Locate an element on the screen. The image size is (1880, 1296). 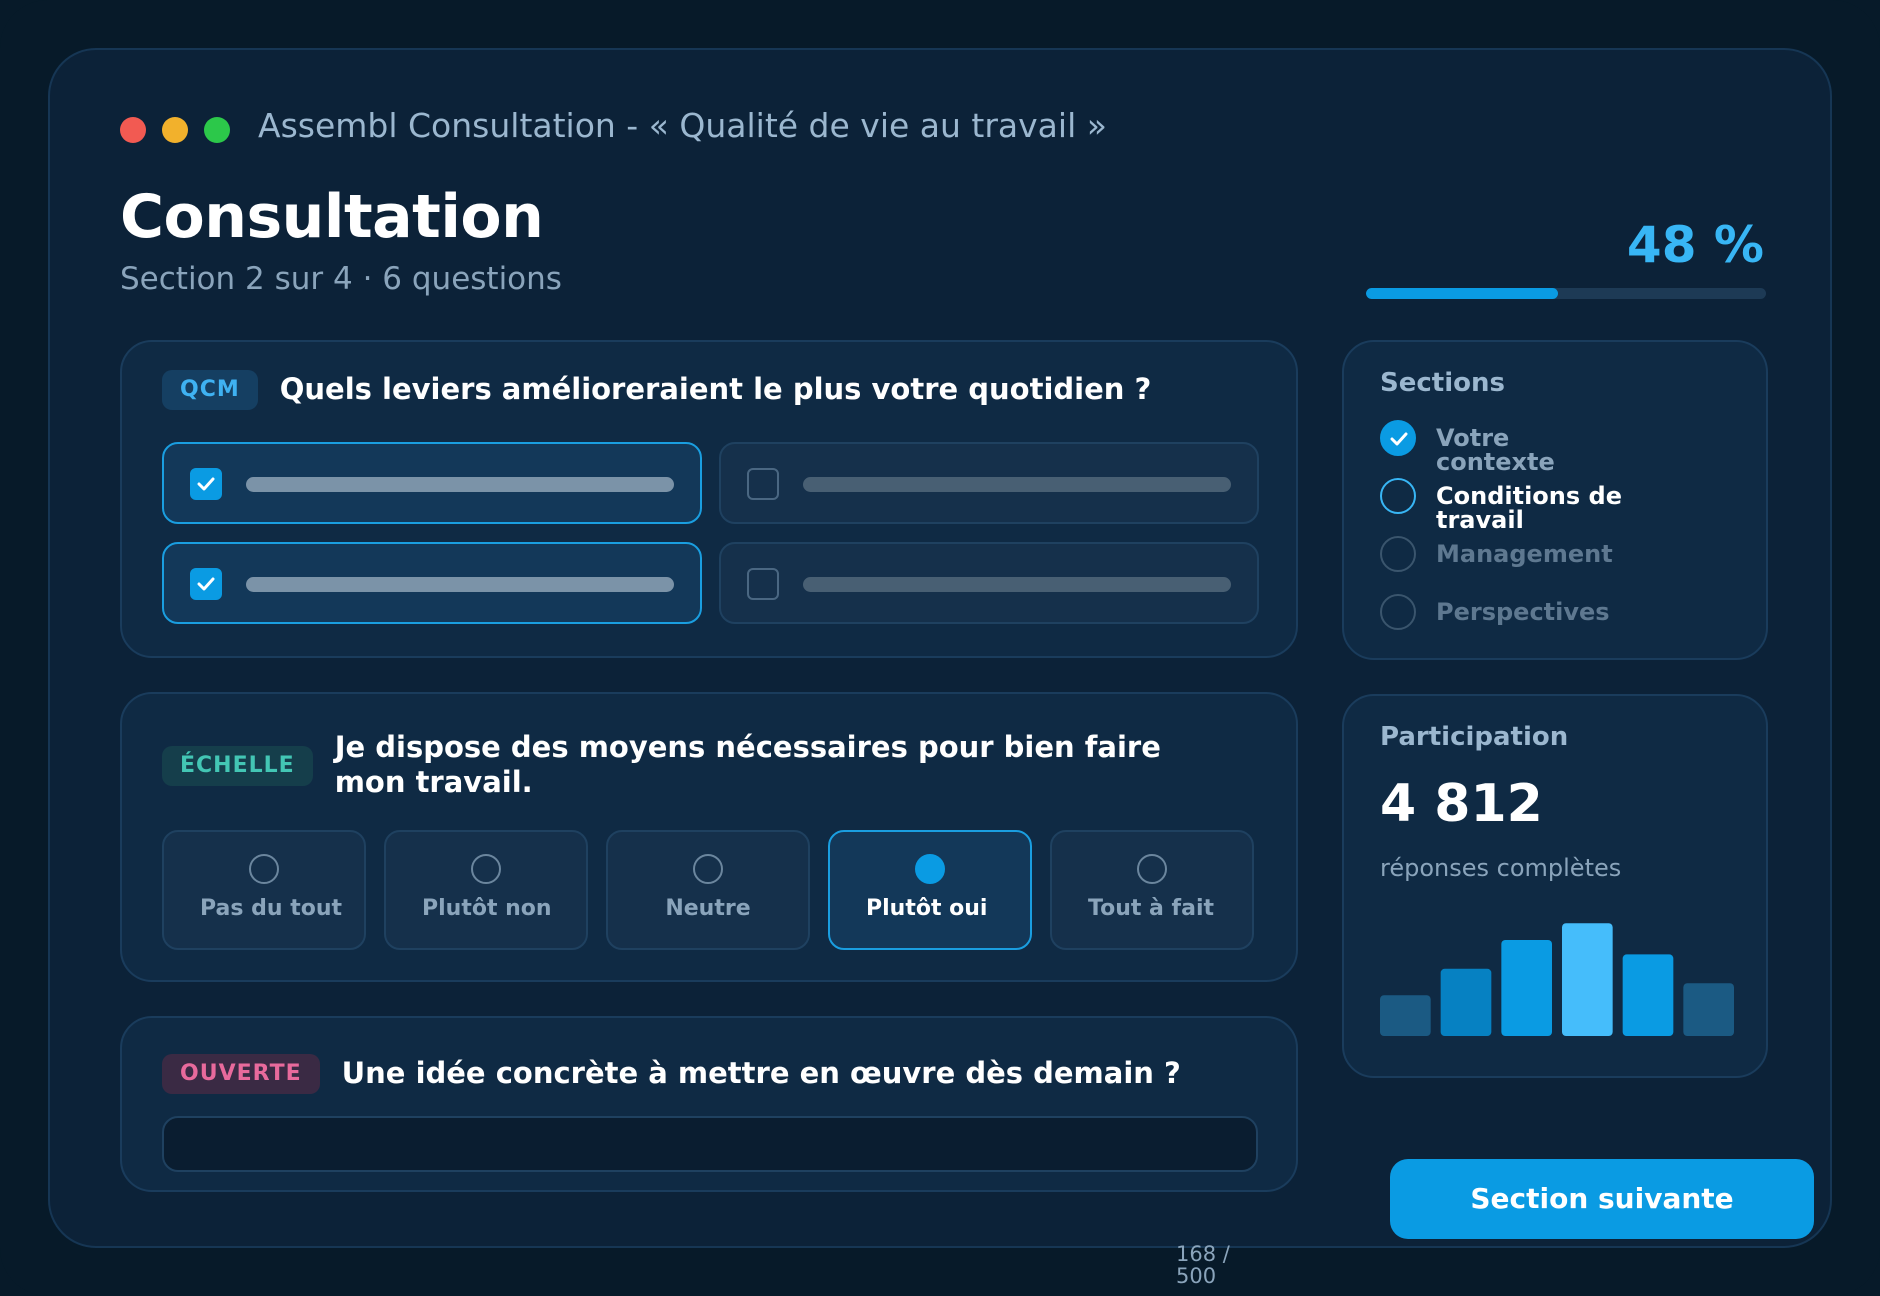
scale-option-label: Neutre is located at coordinates (708, 908).